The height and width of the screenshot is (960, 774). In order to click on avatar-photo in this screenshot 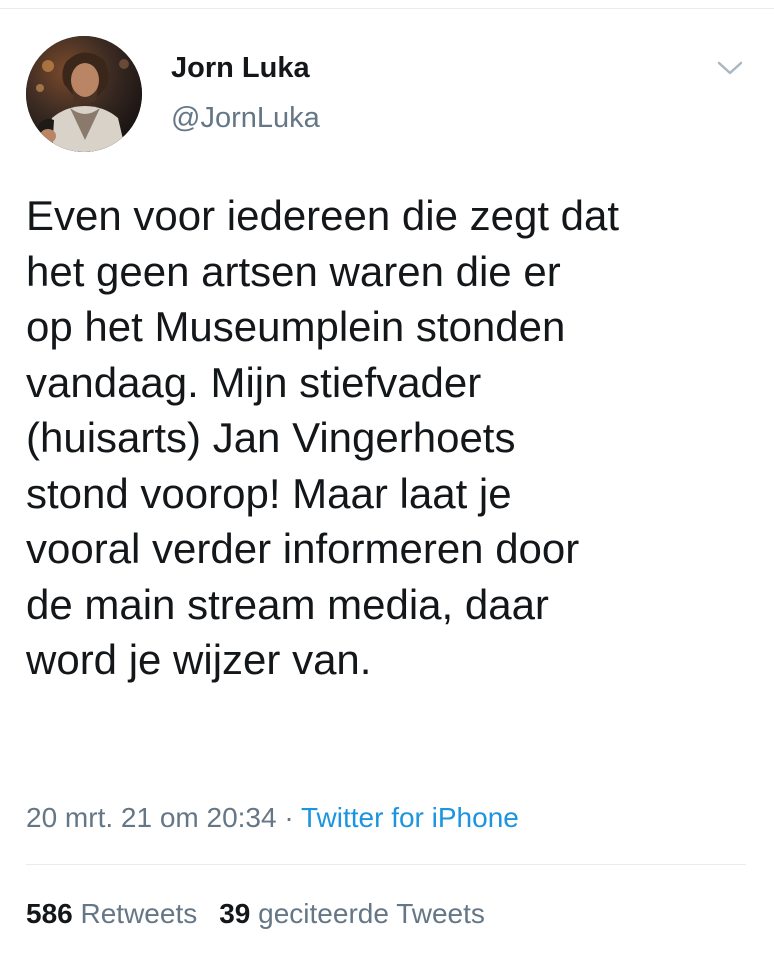, I will do `click(84, 94)`.